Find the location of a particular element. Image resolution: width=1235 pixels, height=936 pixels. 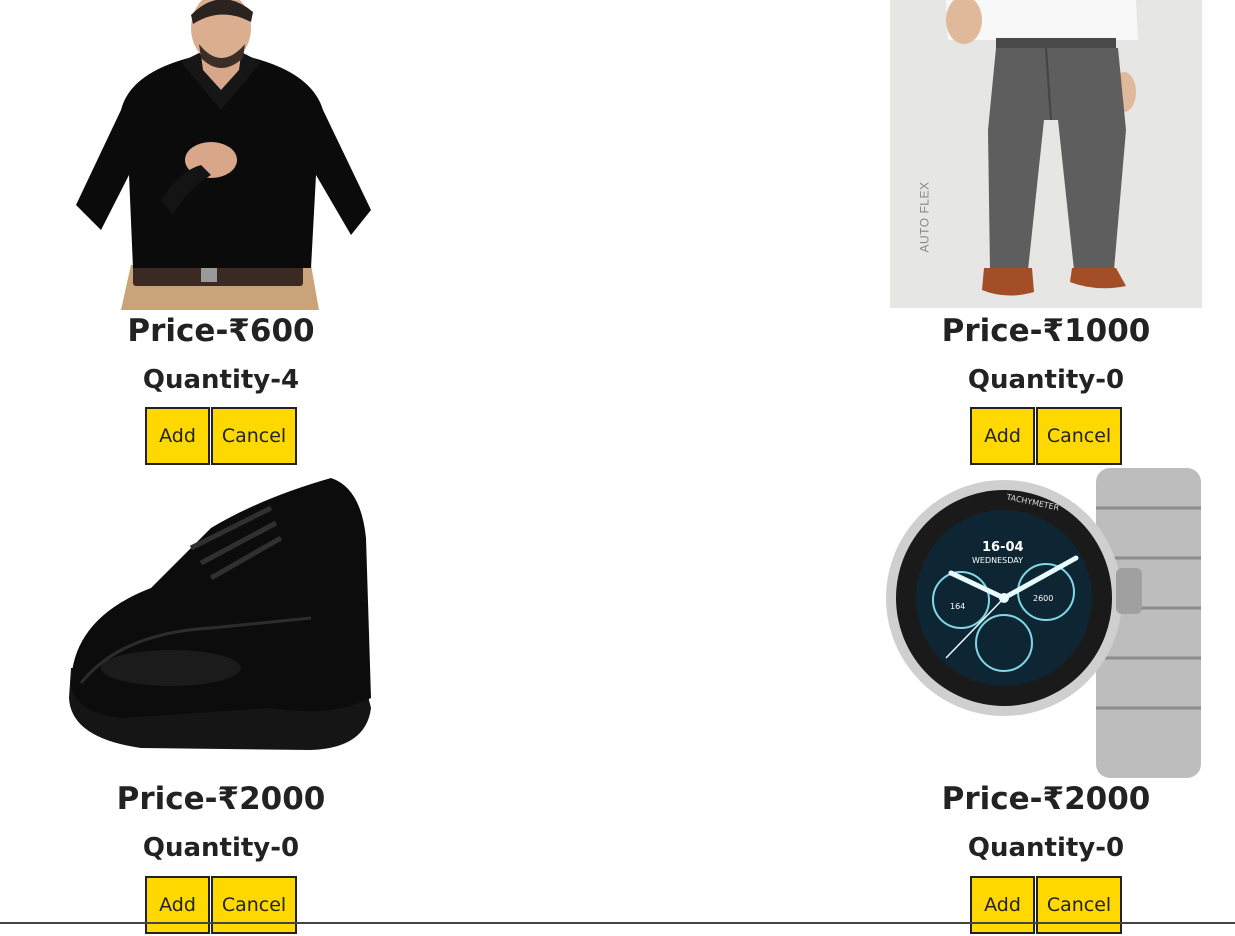

watch-right-dial-text: 2600 is located at coordinates (1043, 598).